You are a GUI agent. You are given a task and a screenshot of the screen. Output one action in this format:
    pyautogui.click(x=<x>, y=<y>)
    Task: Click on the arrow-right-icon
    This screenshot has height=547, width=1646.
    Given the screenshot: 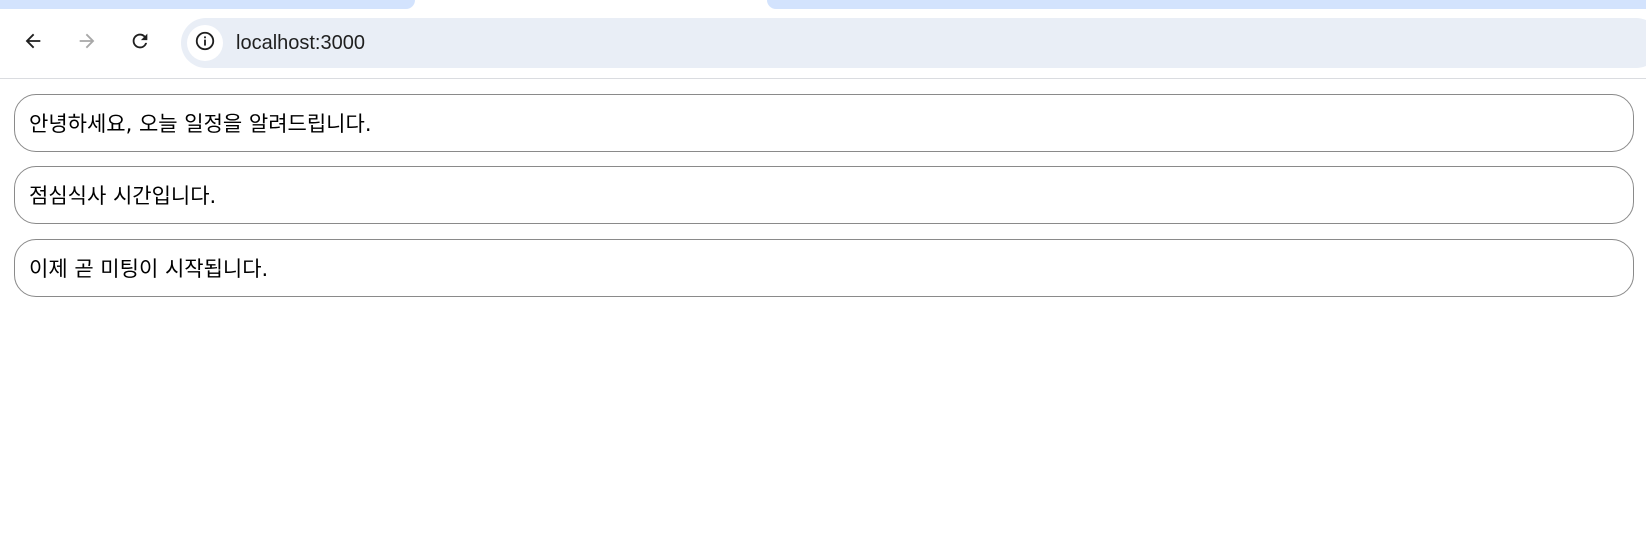 What is the action you would take?
    pyautogui.click(x=87, y=41)
    